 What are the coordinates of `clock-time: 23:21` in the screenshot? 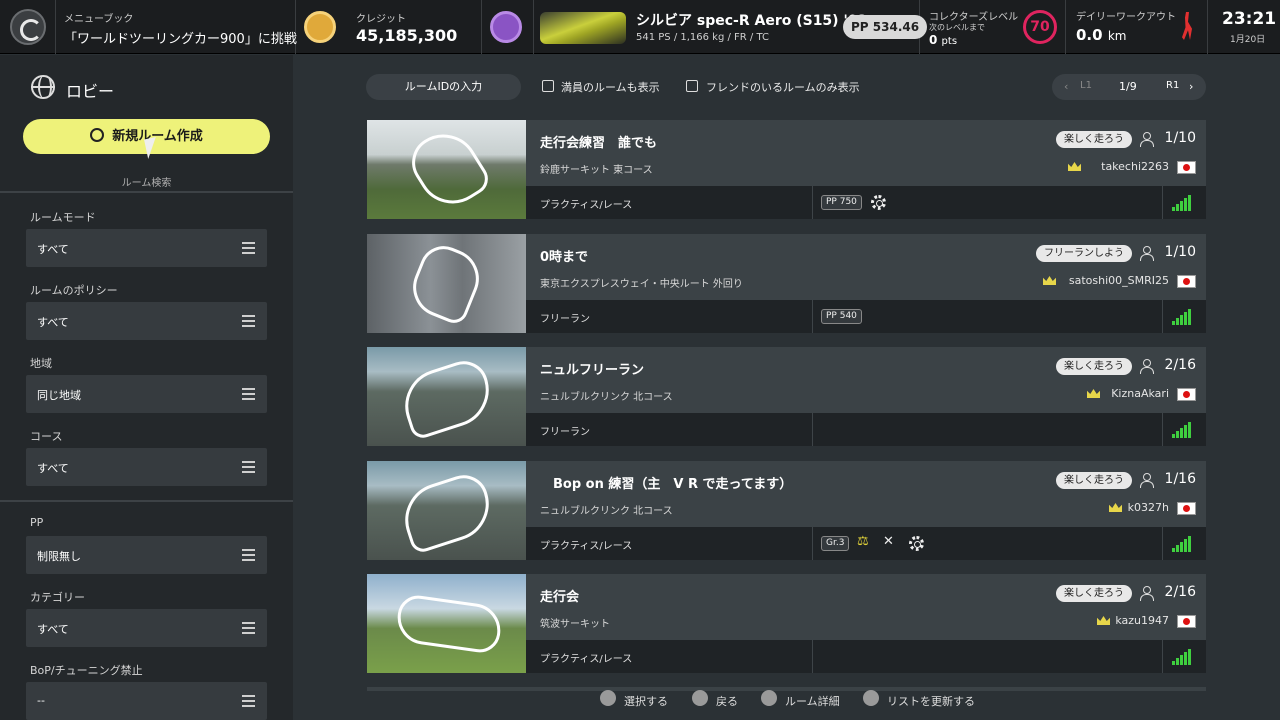 It's located at (1249, 19).